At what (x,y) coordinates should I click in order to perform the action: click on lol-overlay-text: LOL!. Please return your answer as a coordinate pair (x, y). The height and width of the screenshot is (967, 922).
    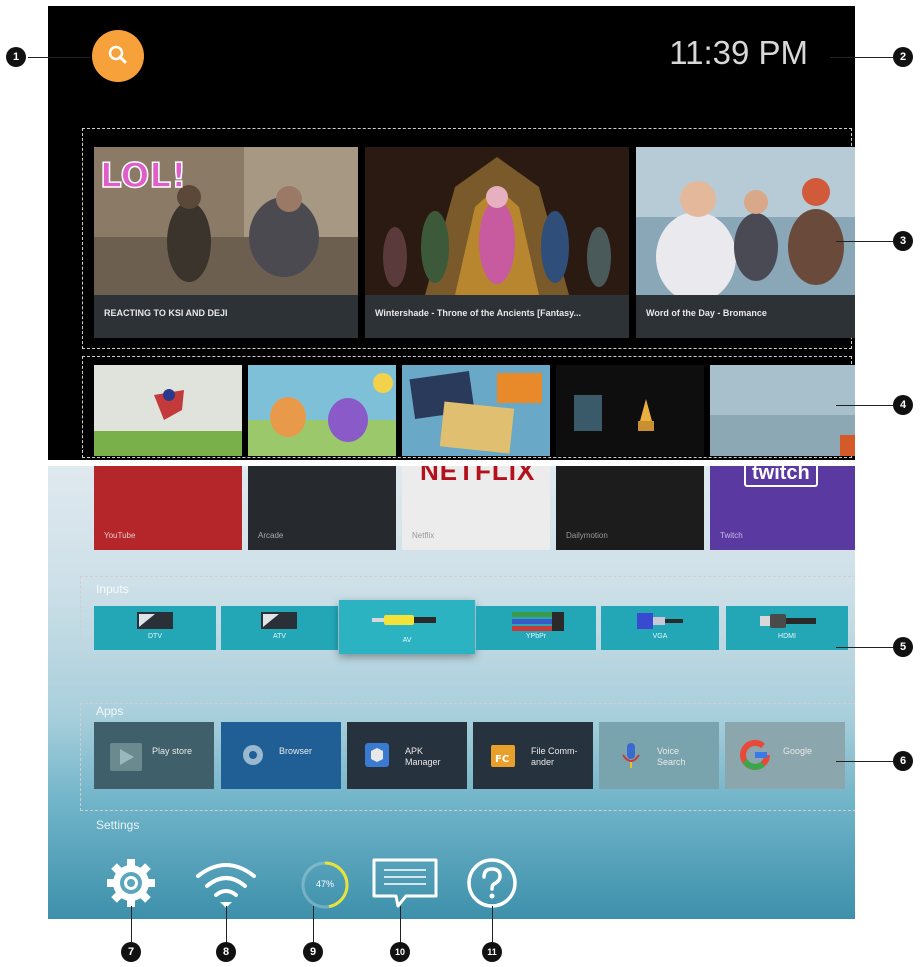
    Looking at the image, I should click on (143, 176).